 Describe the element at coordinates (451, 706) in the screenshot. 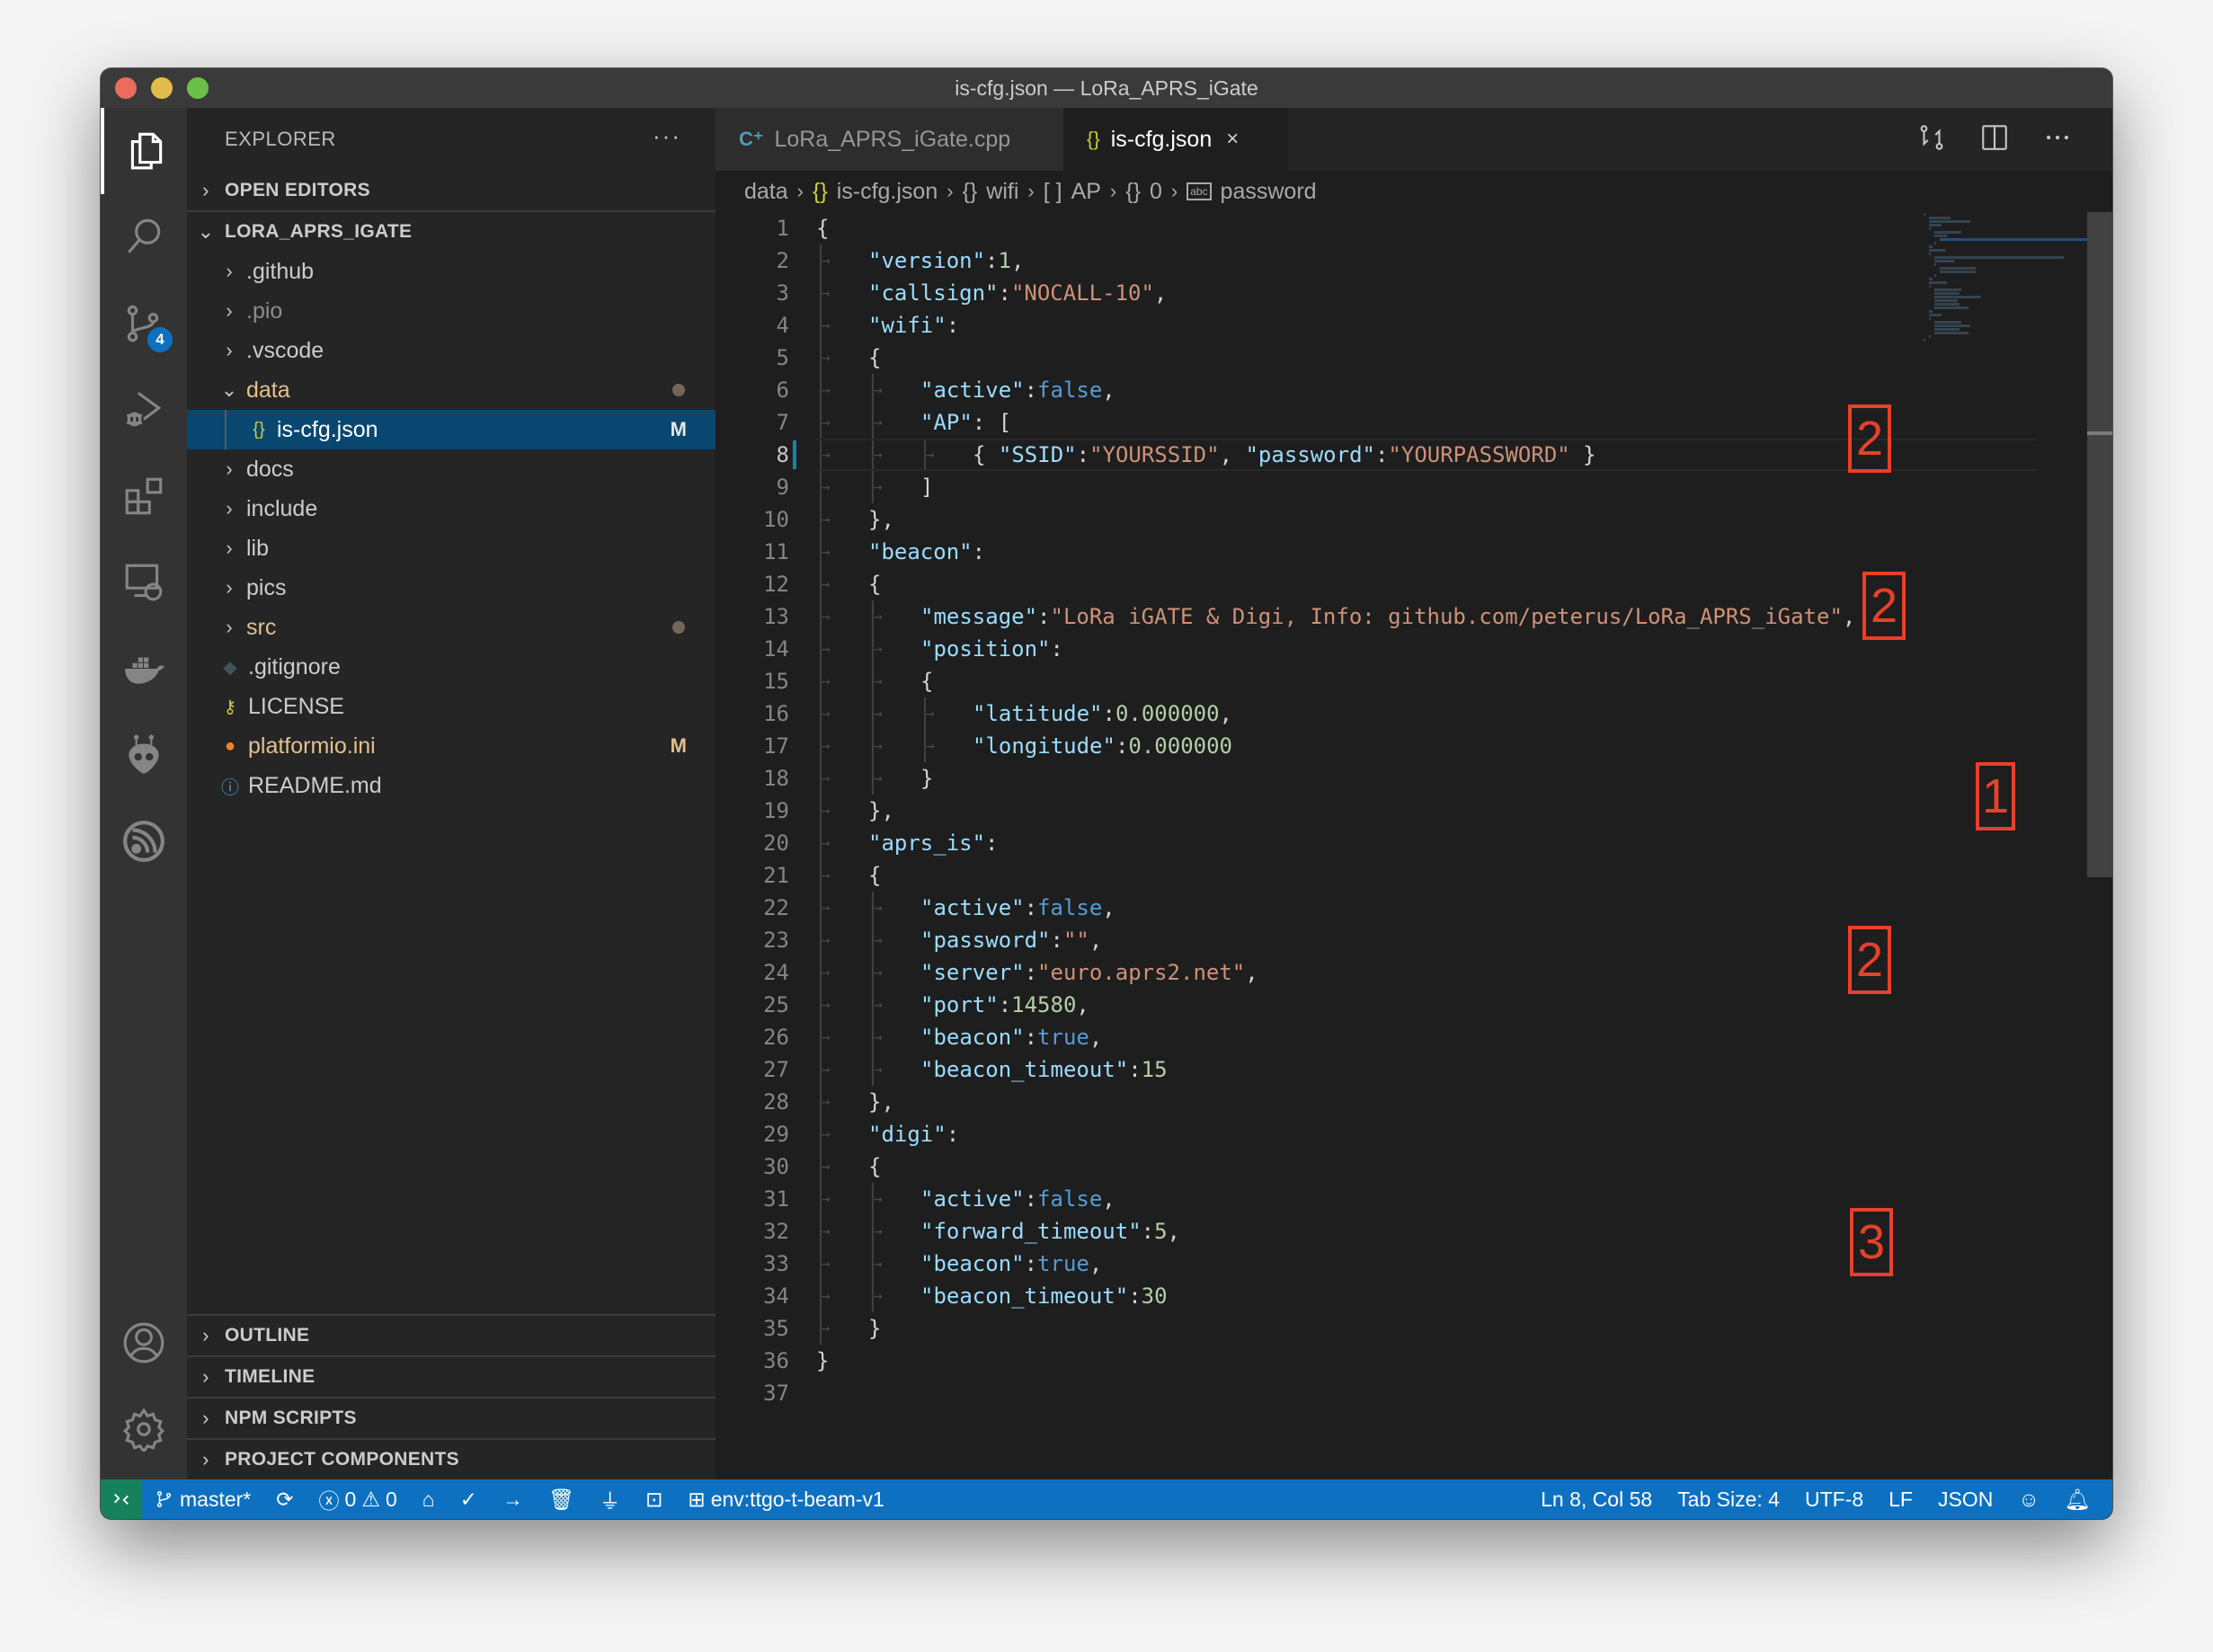

I see `tree-item-license: ⚷ LICENSE` at that location.